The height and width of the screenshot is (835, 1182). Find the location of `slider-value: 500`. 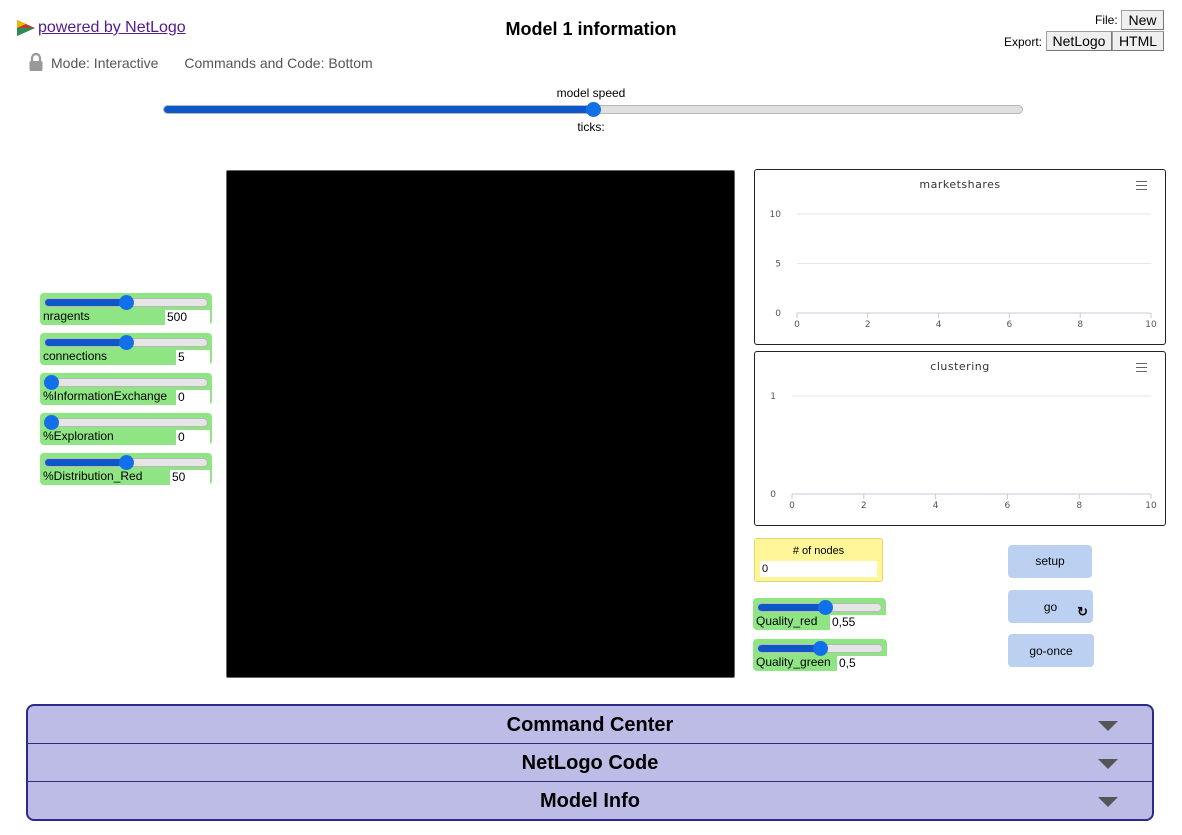

slider-value: 500 is located at coordinates (187, 317).